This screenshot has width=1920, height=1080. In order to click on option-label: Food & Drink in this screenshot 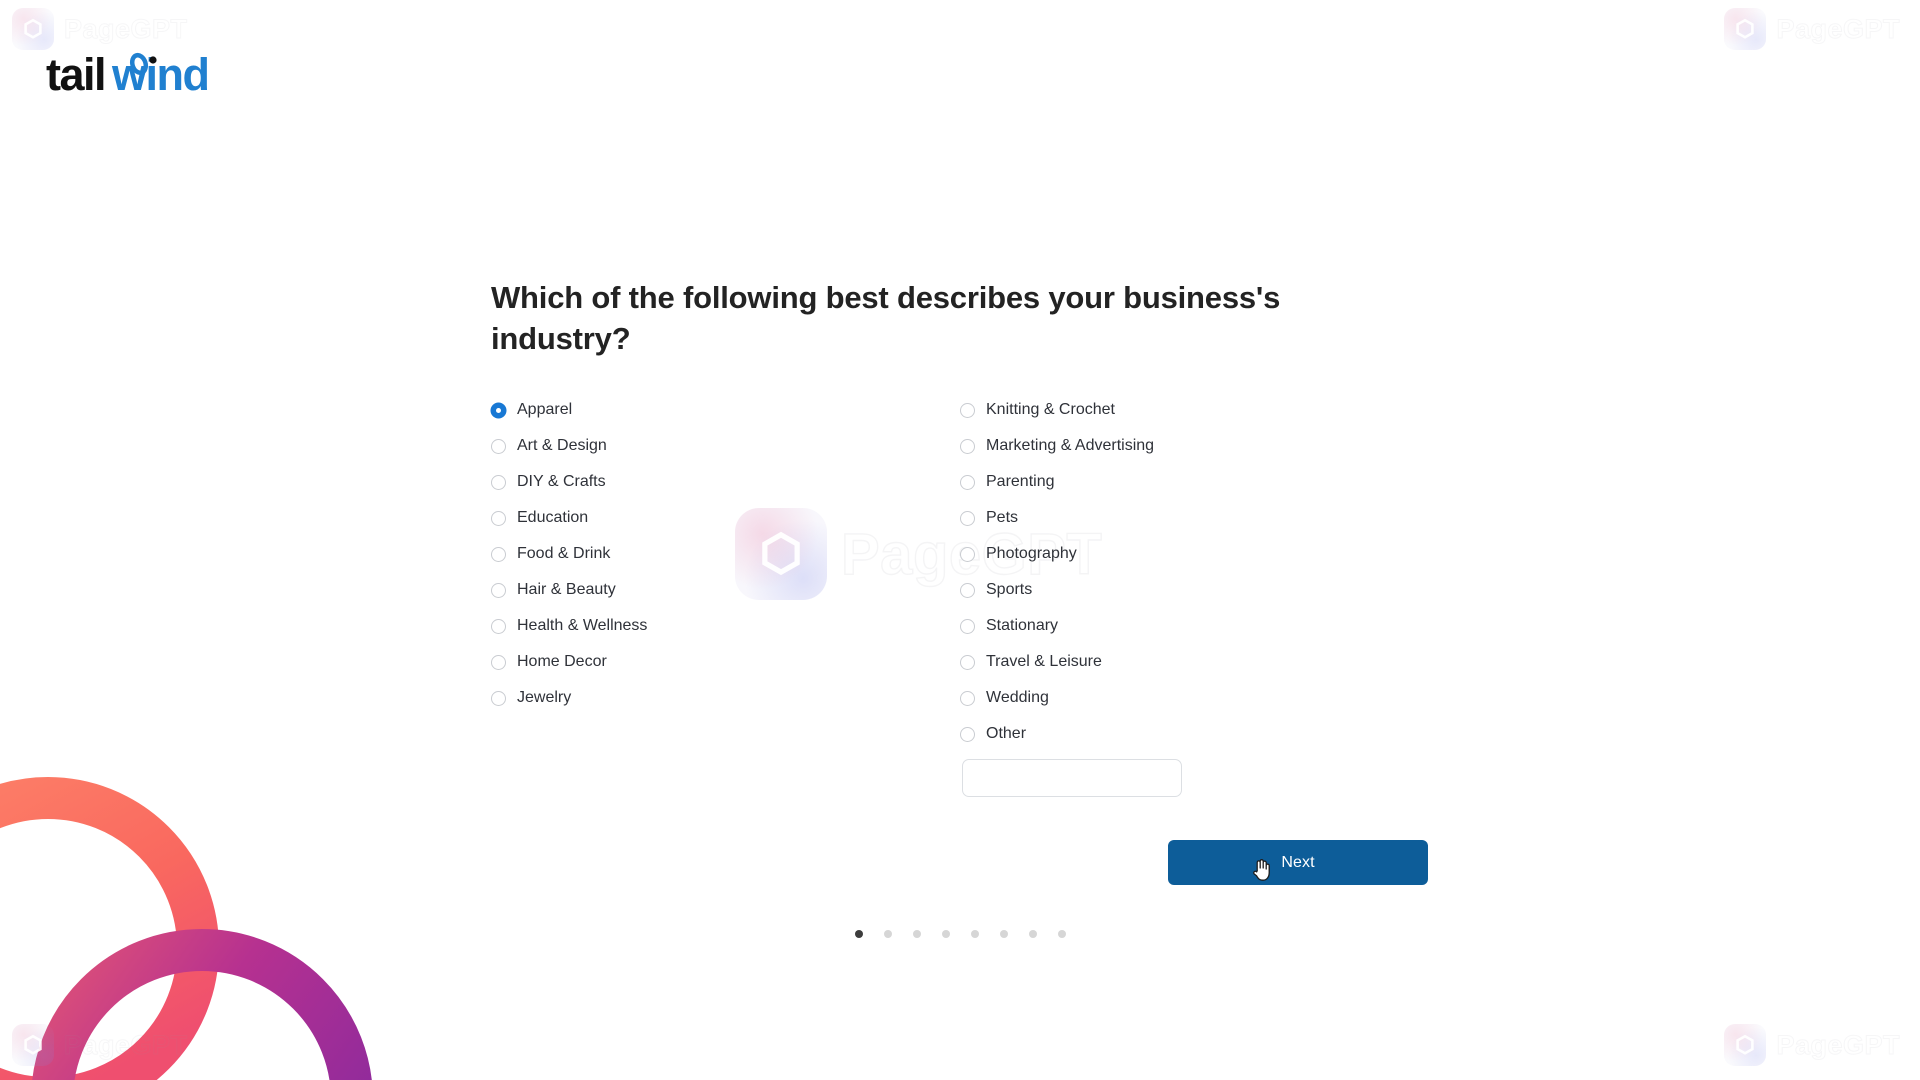, I will do `click(564, 553)`.